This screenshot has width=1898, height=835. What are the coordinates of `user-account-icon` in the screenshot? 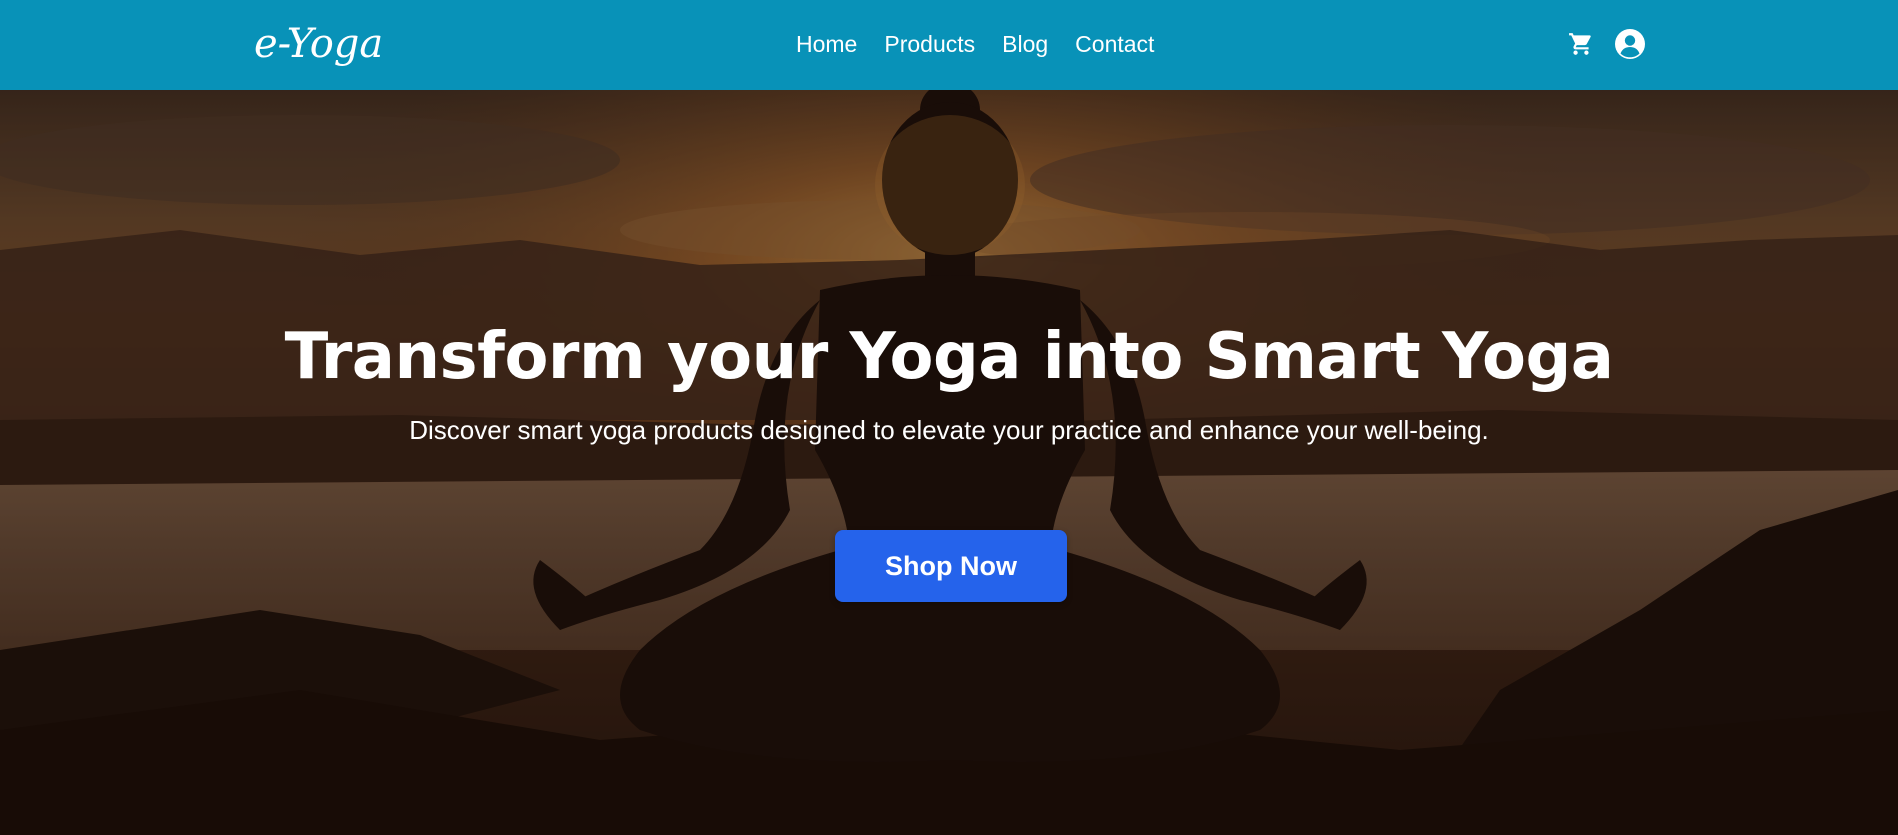 It's located at (1630, 44).